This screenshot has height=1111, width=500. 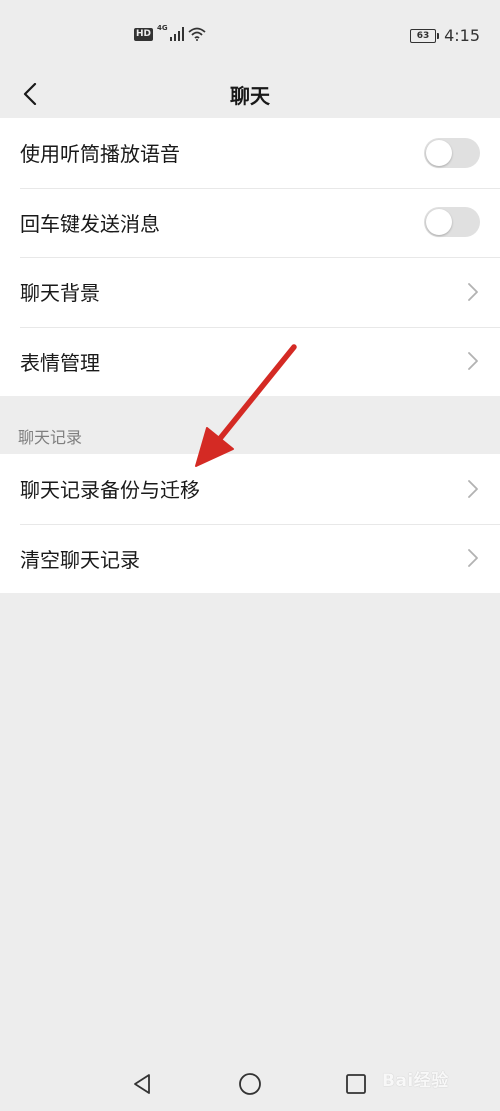 I want to click on status-bar: HD 4G 63 4:15, so click(x=250, y=35).